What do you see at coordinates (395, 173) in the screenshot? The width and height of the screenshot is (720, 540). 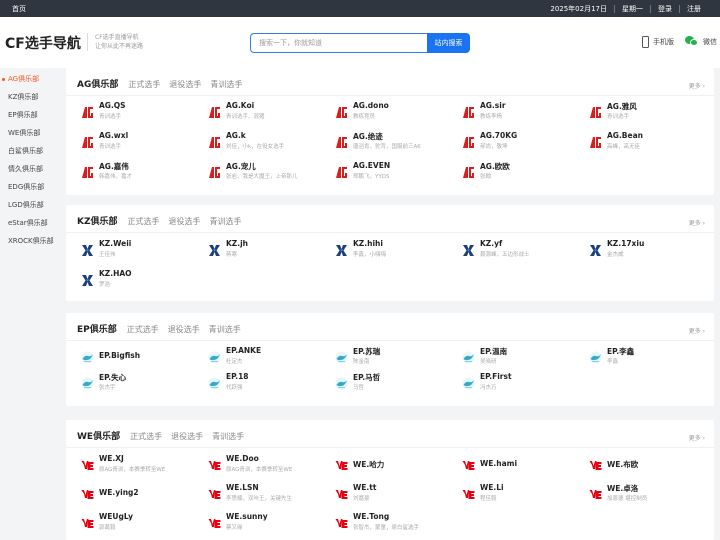 I see `player-card: AG.EVEN 郑鹏飞，YYDS` at bounding box center [395, 173].